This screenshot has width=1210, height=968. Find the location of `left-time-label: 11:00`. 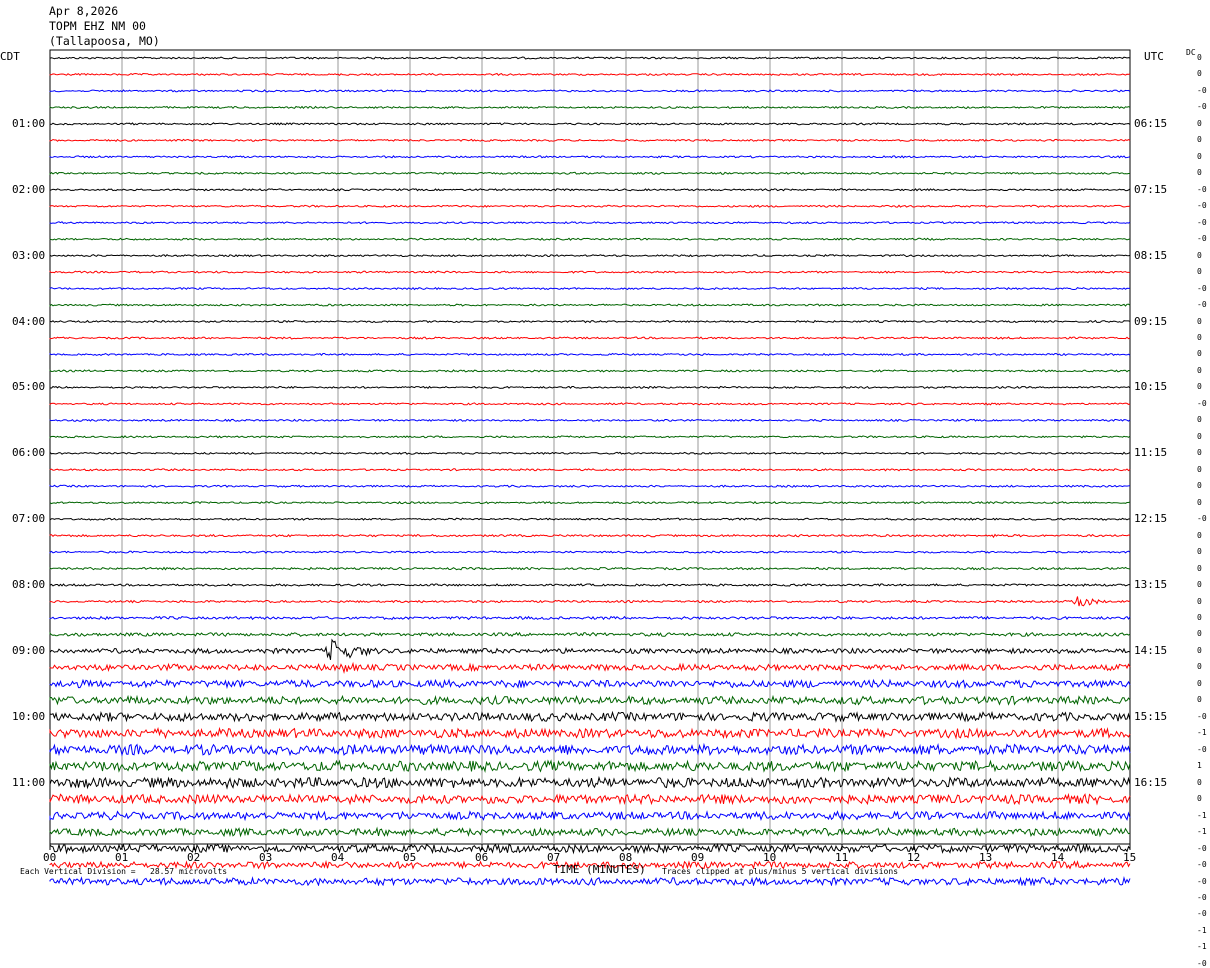

left-time-label: 11:00 is located at coordinates (29, 782).